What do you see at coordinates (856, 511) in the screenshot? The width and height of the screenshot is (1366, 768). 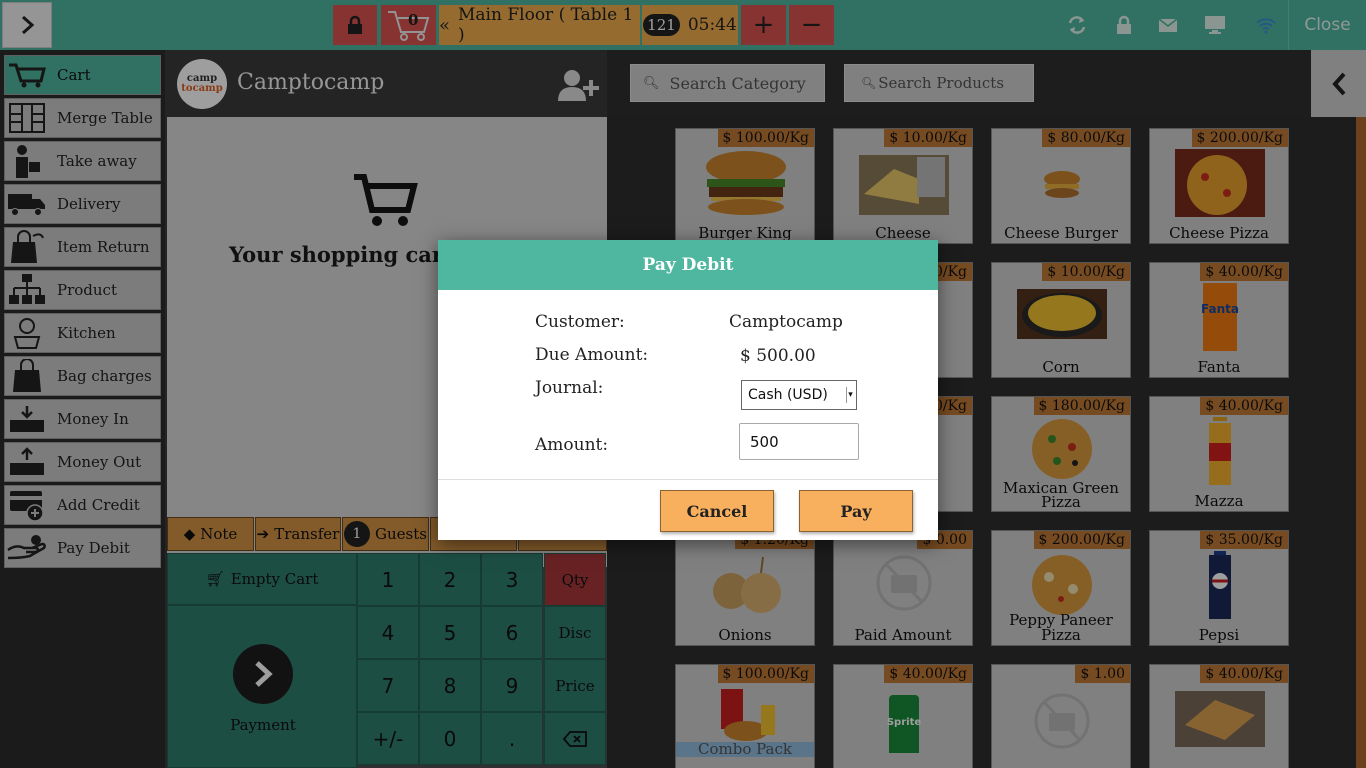 I see `pay-button: Pay` at bounding box center [856, 511].